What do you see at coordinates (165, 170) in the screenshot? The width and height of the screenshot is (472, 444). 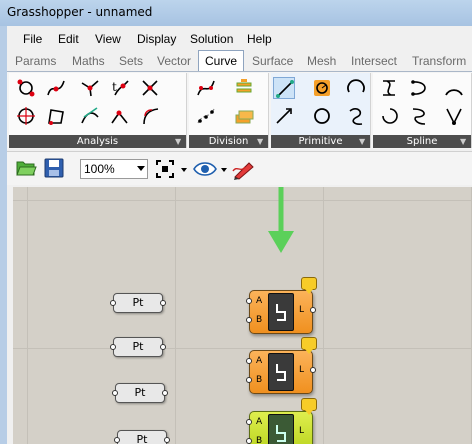 I see `zoom-extents-icon` at bounding box center [165, 170].